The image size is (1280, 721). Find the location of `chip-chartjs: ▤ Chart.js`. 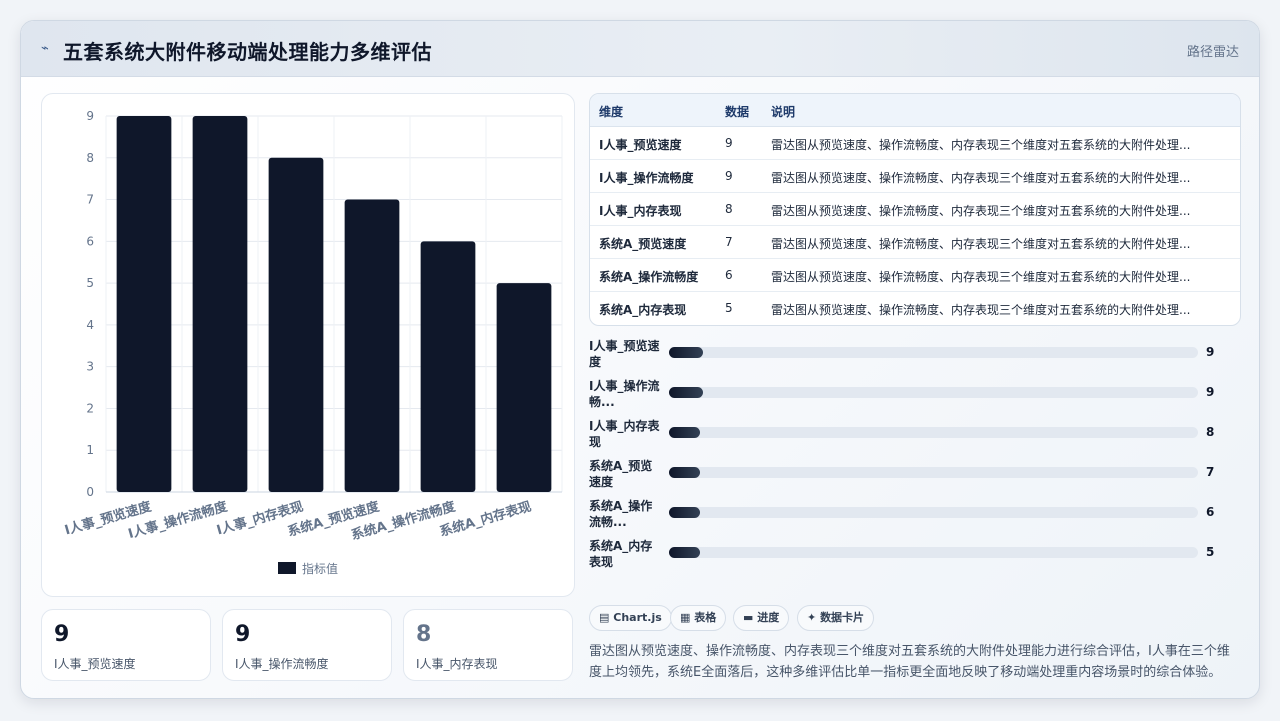

chip-chartjs: ▤ Chart.js is located at coordinates (630, 618).